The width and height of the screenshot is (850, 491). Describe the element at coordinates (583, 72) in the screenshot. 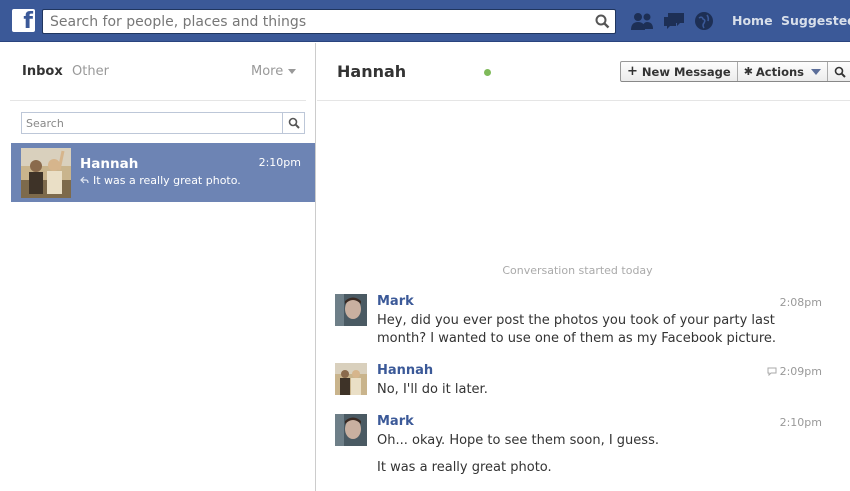

I see `conversation-header: Hannah + New Message ✱ Actions` at that location.